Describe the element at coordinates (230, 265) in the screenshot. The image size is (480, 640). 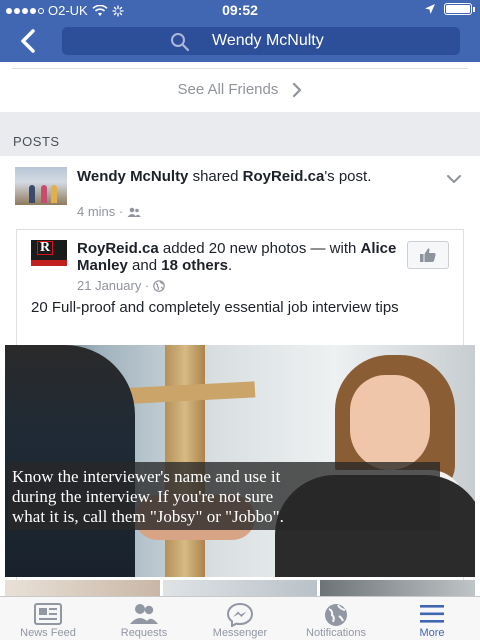
I see `period-text: .` at that location.